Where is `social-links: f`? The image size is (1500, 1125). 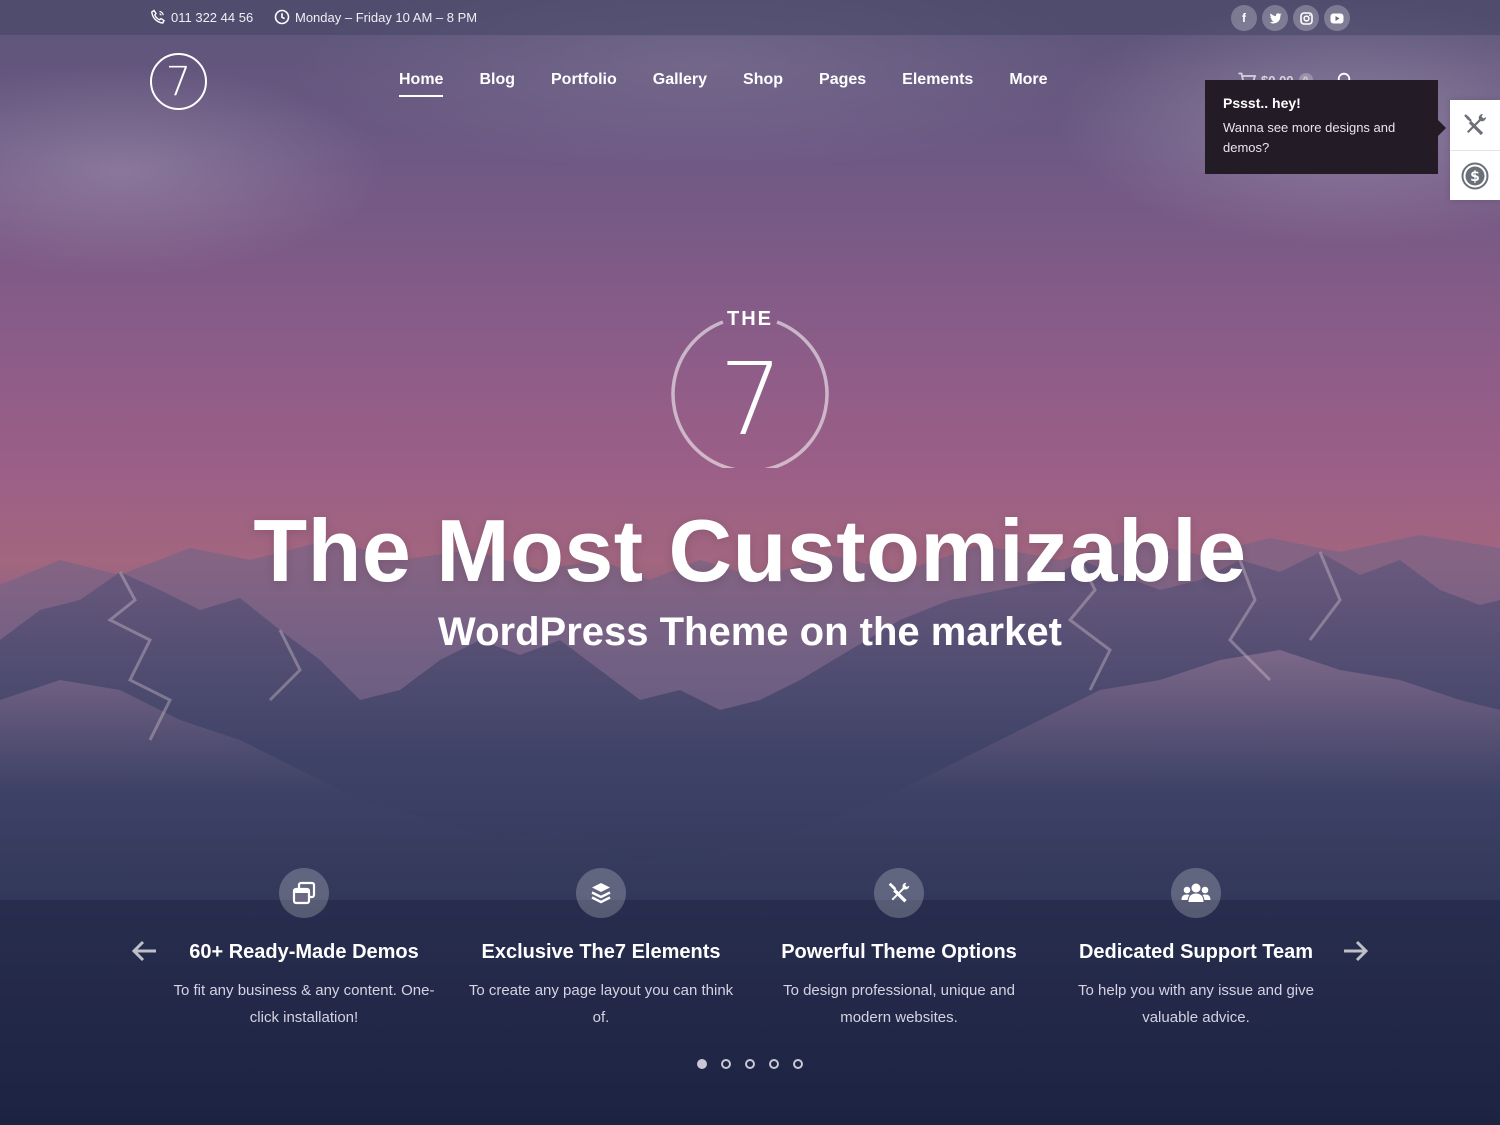
social-links: f is located at coordinates (1293, 18).